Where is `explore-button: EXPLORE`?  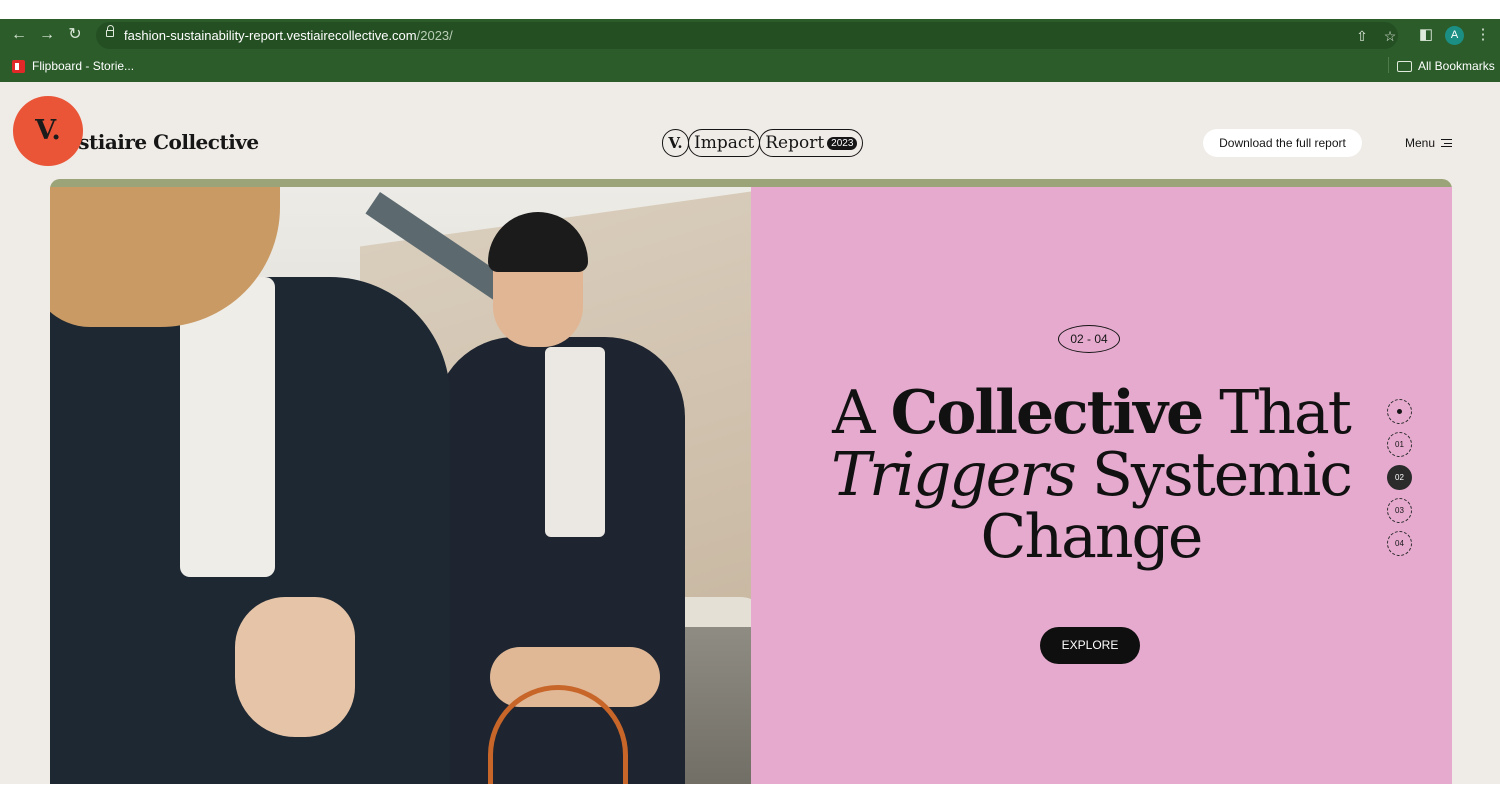 explore-button: EXPLORE is located at coordinates (1090, 645).